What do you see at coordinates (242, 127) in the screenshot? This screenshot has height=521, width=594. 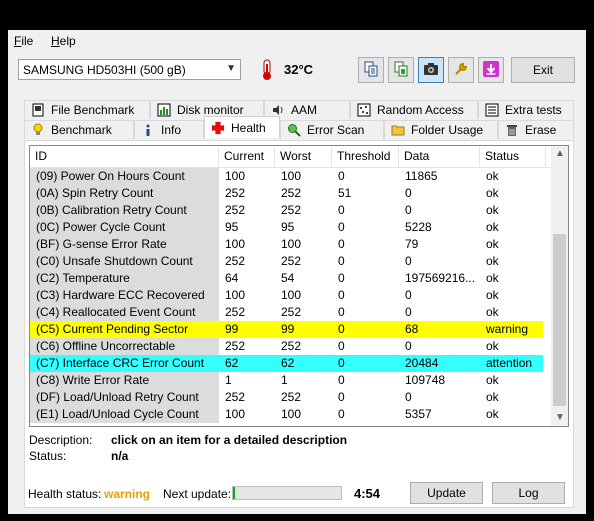 I see `tab-health: Health` at bounding box center [242, 127].